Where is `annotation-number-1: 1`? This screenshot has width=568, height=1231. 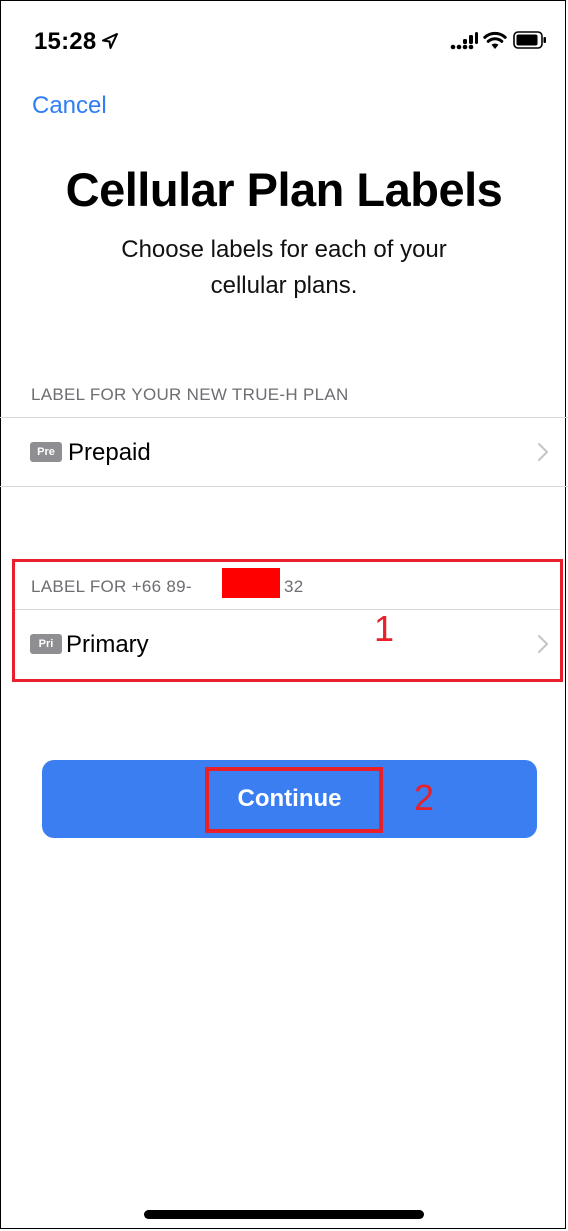 annotation-number-1: 1 is located at coordinates (384, 628).